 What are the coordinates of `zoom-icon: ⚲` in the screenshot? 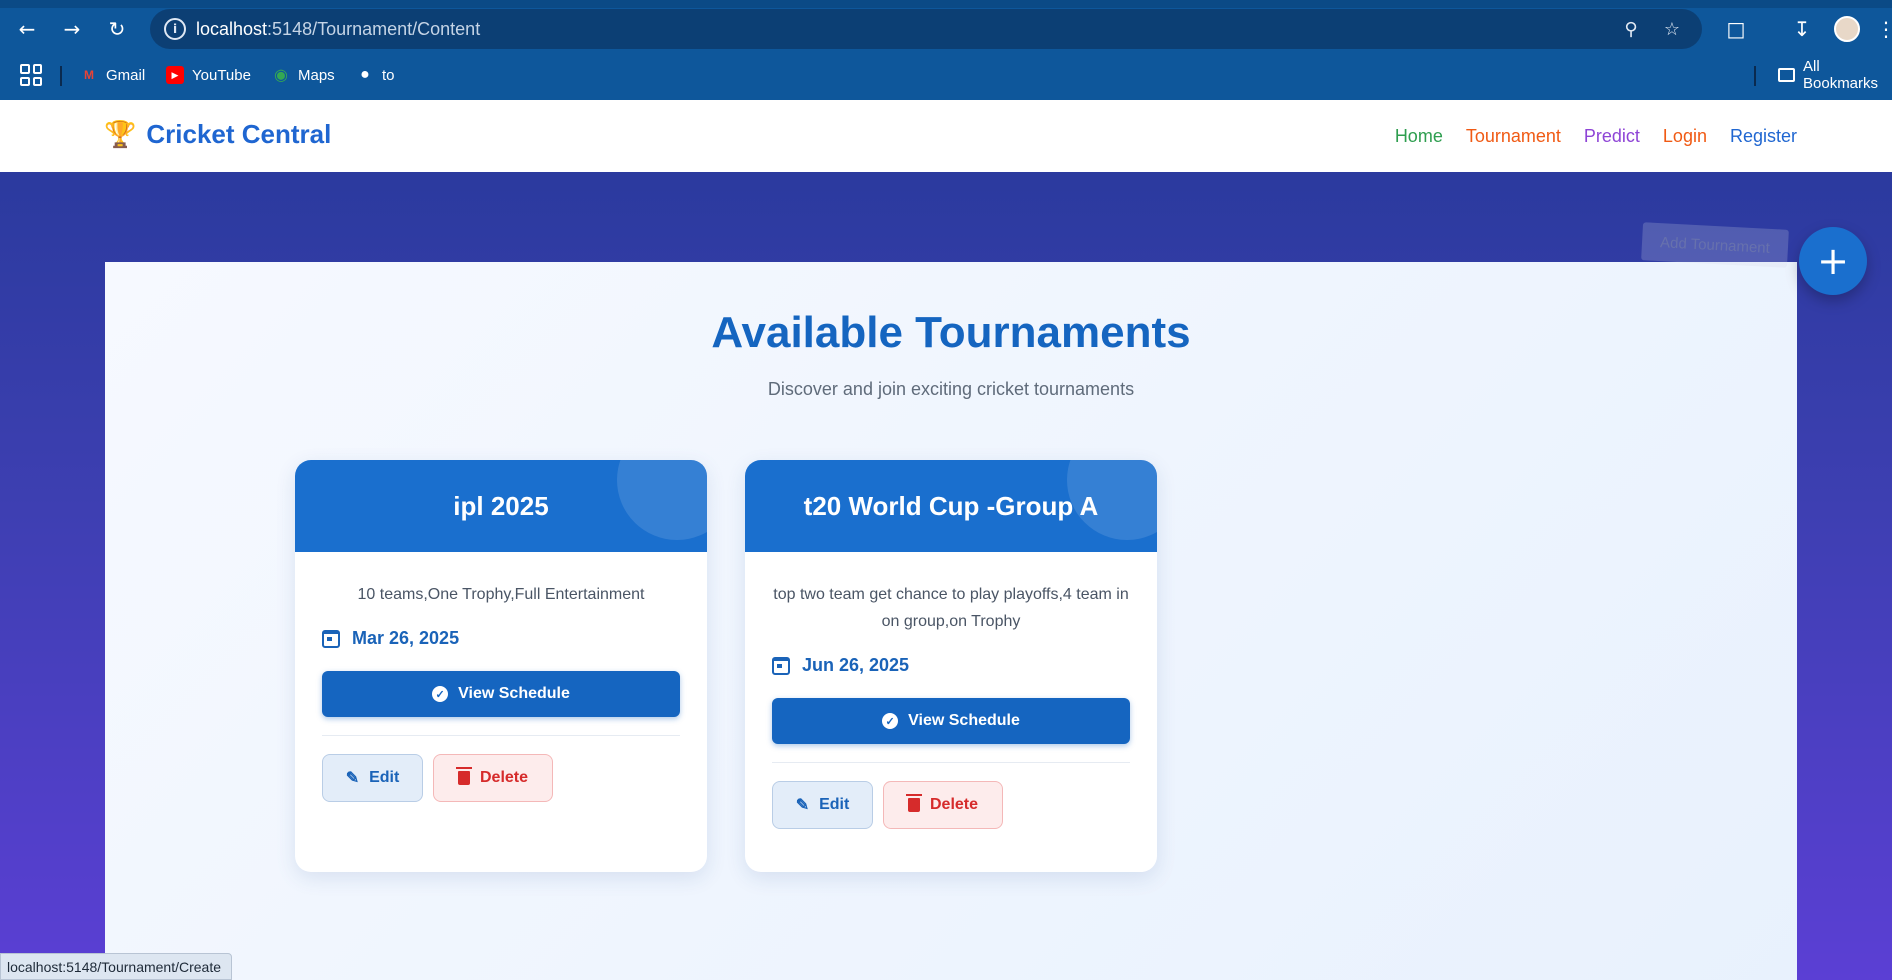 It's located at (1631, 29).